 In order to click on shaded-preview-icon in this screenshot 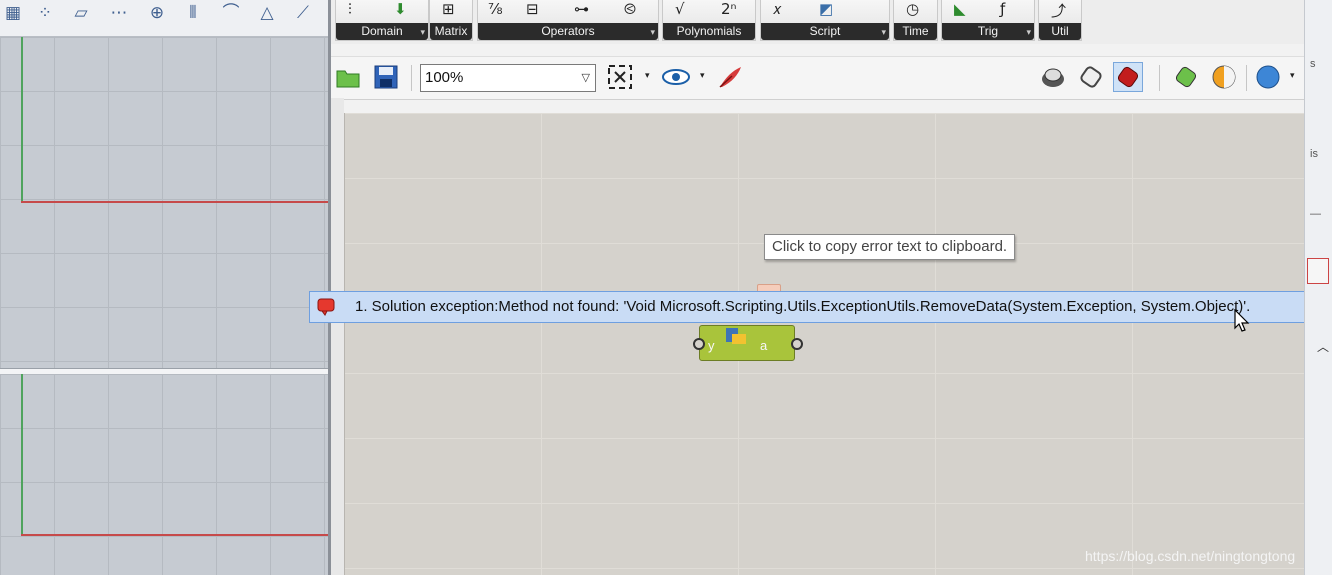, I will do `click(1091, 77)`.